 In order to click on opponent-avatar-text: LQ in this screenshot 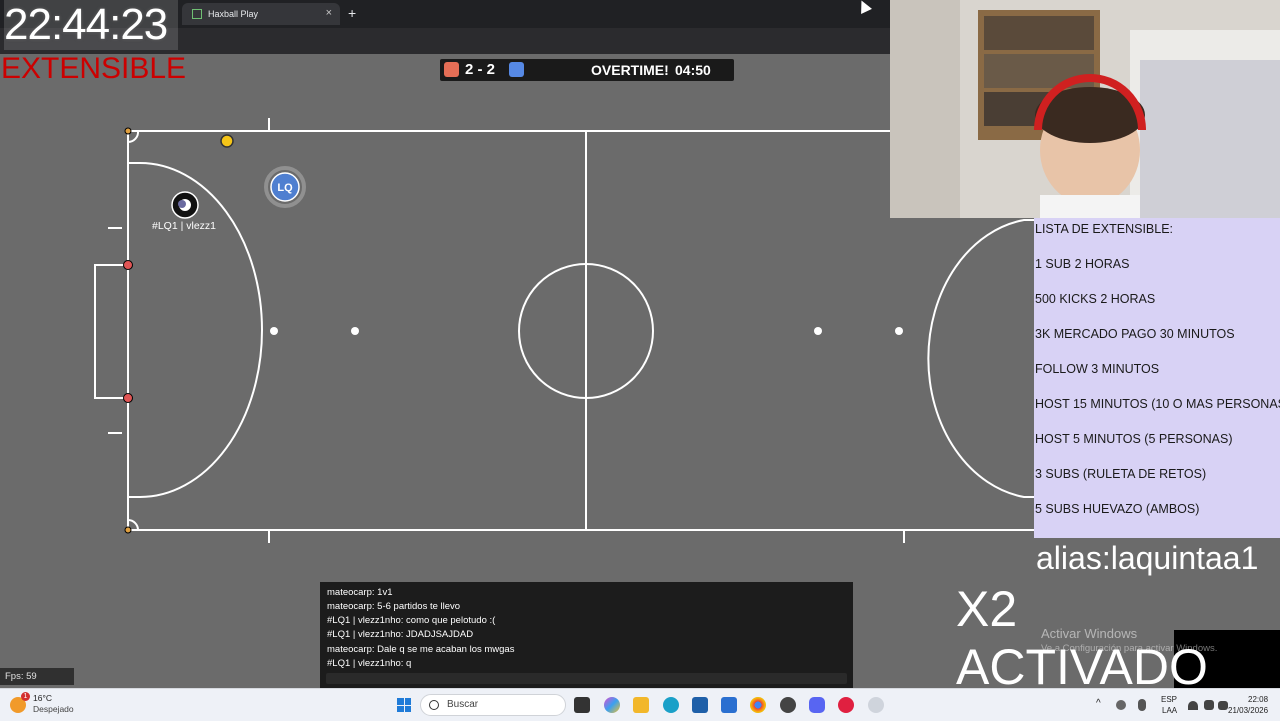, I will do `click(285, 188)`.